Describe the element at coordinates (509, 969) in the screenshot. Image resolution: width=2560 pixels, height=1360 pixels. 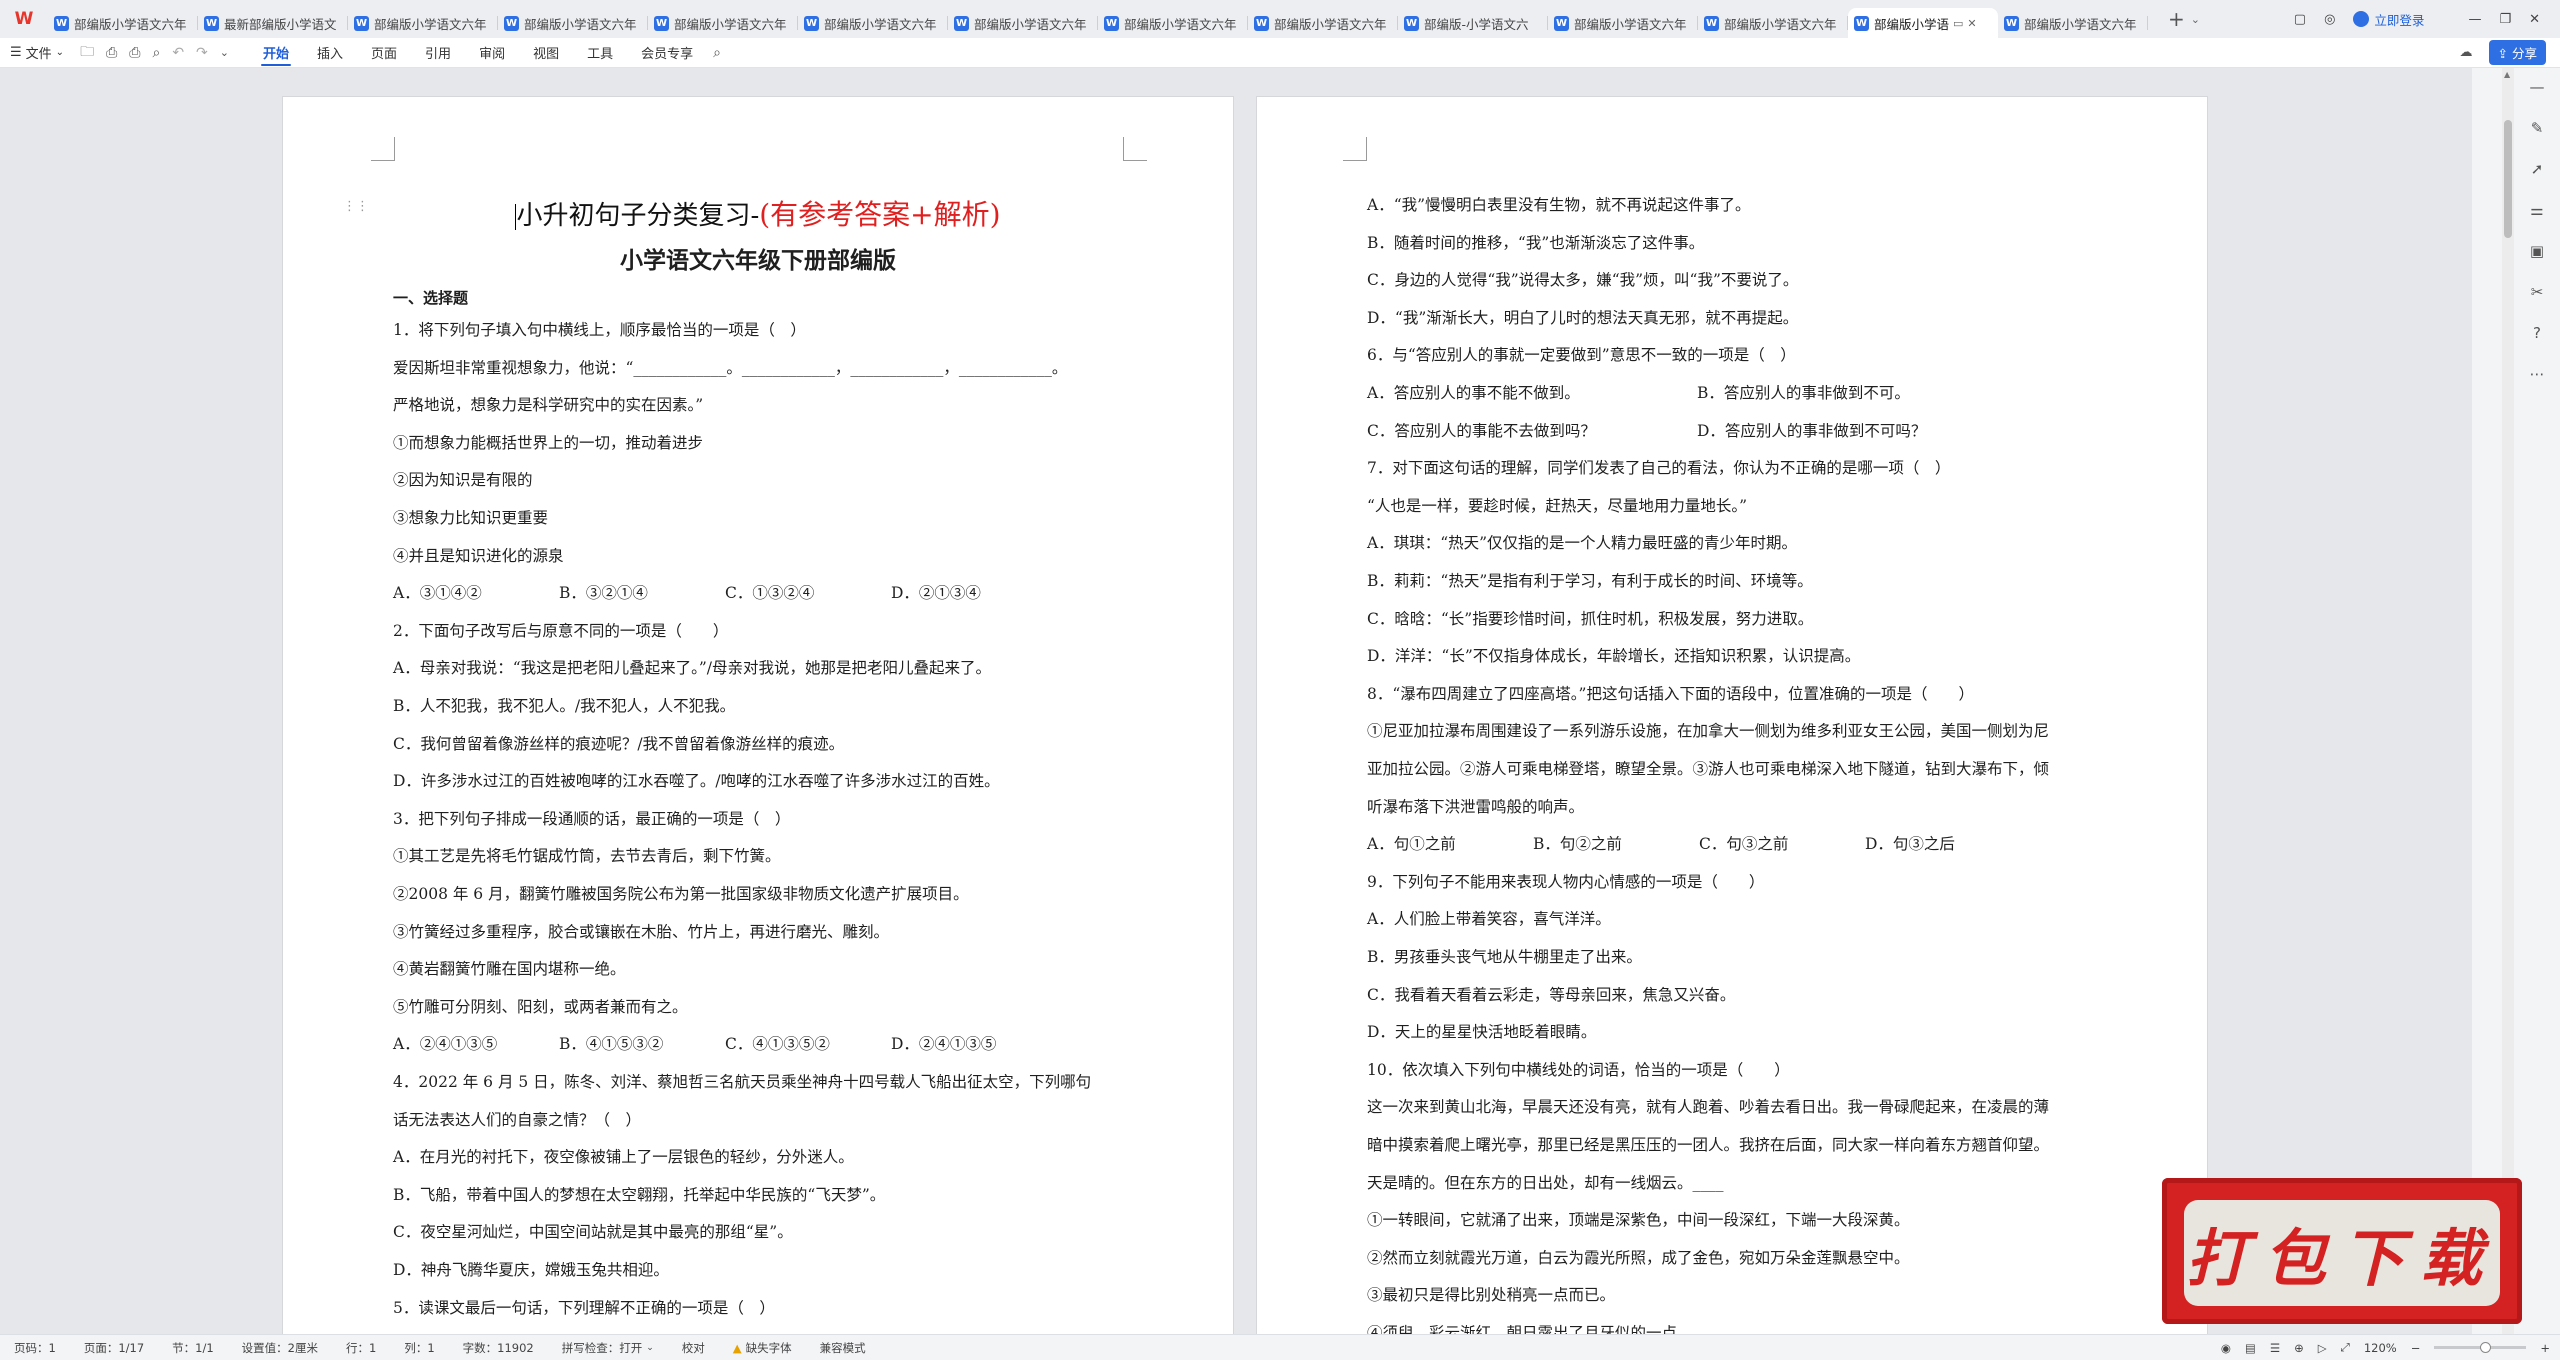
I see `document-line: ④黄岩翻簧竹雕在国内堪称一绝。` at that location.